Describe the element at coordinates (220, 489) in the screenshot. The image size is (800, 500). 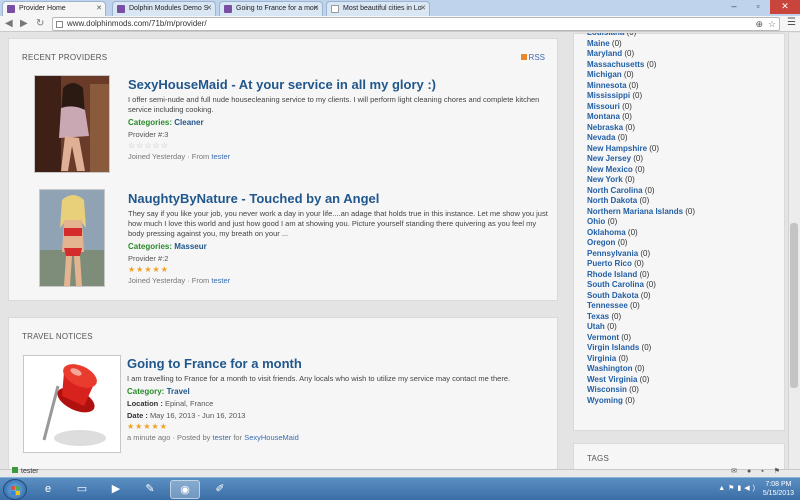
I see `paint-icon: ✐` at that location.